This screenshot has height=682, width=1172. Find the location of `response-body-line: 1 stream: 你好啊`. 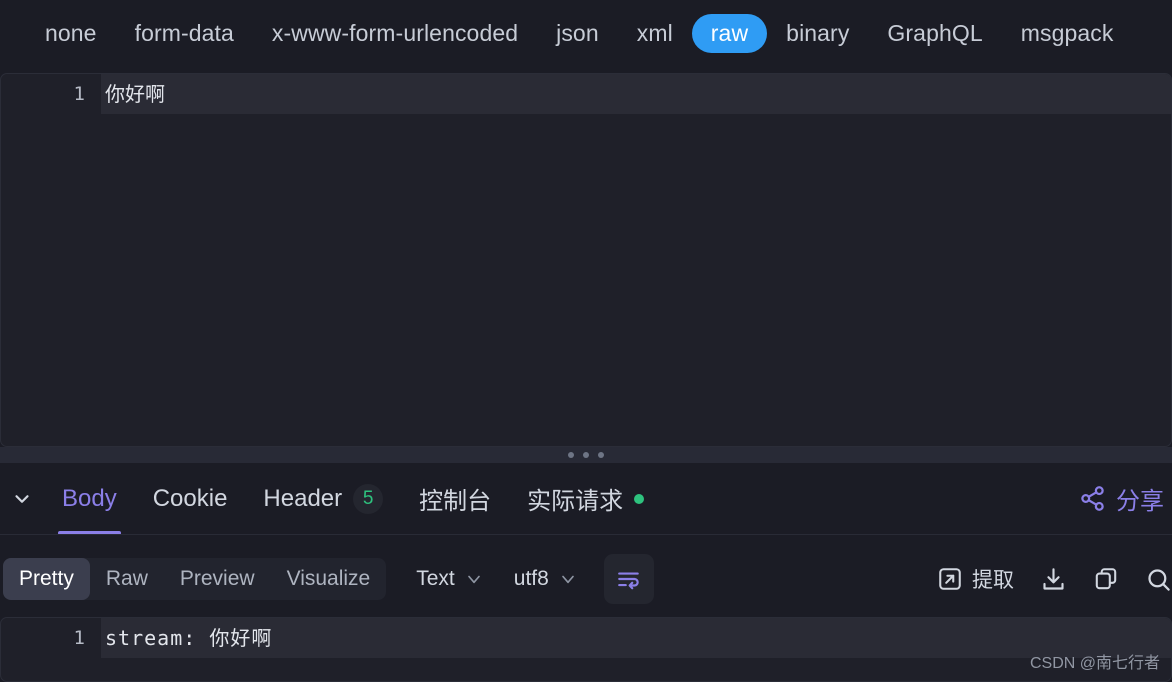

response-body-line: 1 stream: 你好啊 is located at coordinates (586, 638).